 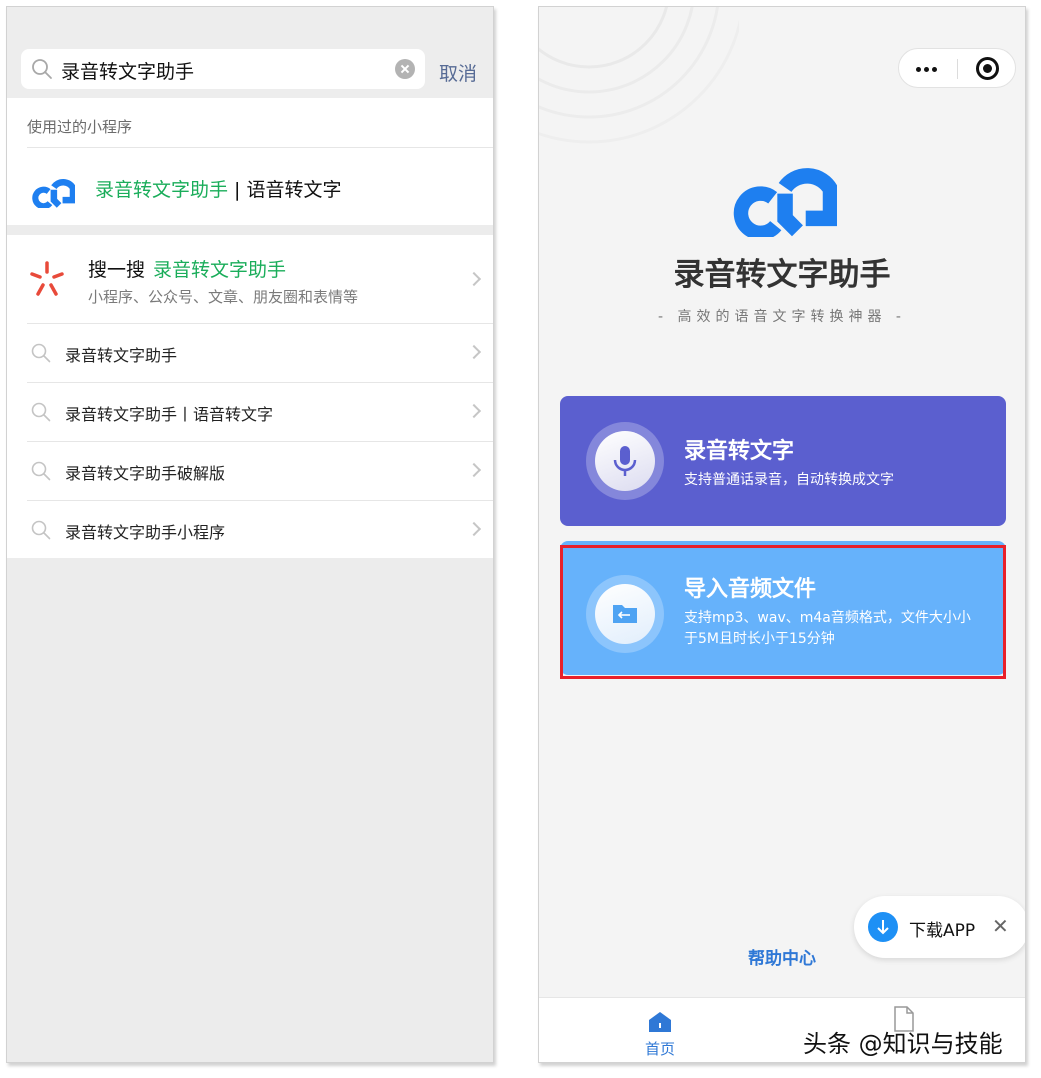 What do you see at coordinates (1000, 926) in the screenshot?
I see `close-icon: ✕` at bounding box center [1000, 926].